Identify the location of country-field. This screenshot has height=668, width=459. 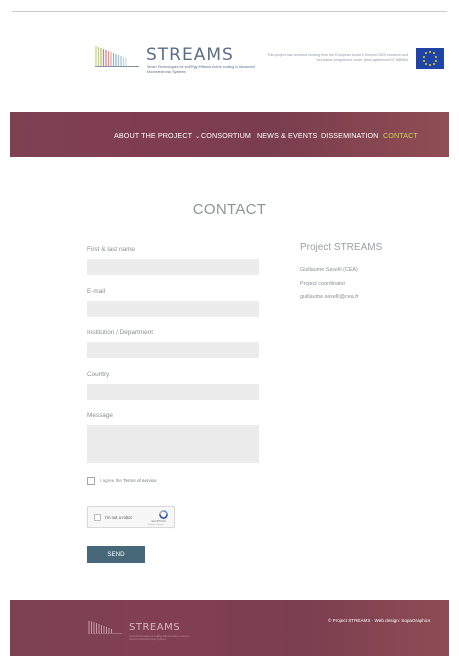
(173, 392).